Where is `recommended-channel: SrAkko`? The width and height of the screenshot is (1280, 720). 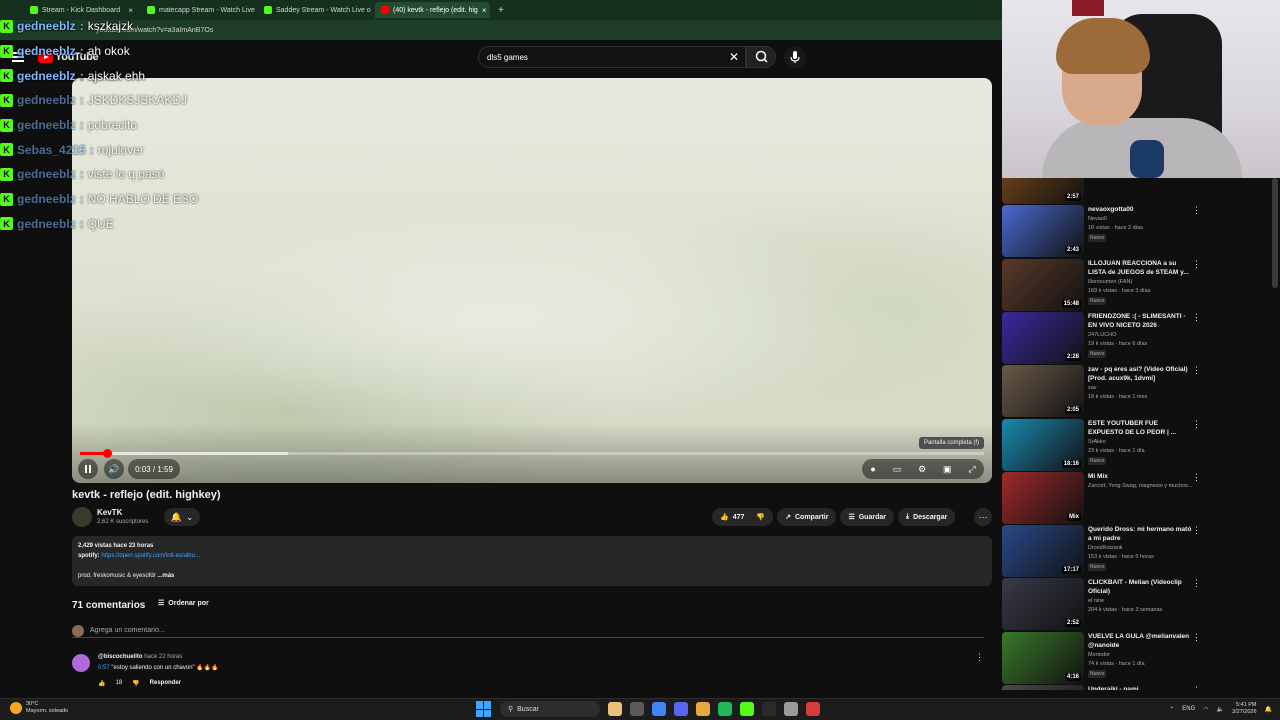 recommended-channel: SrAkko is located at coordinates (1097, 442).